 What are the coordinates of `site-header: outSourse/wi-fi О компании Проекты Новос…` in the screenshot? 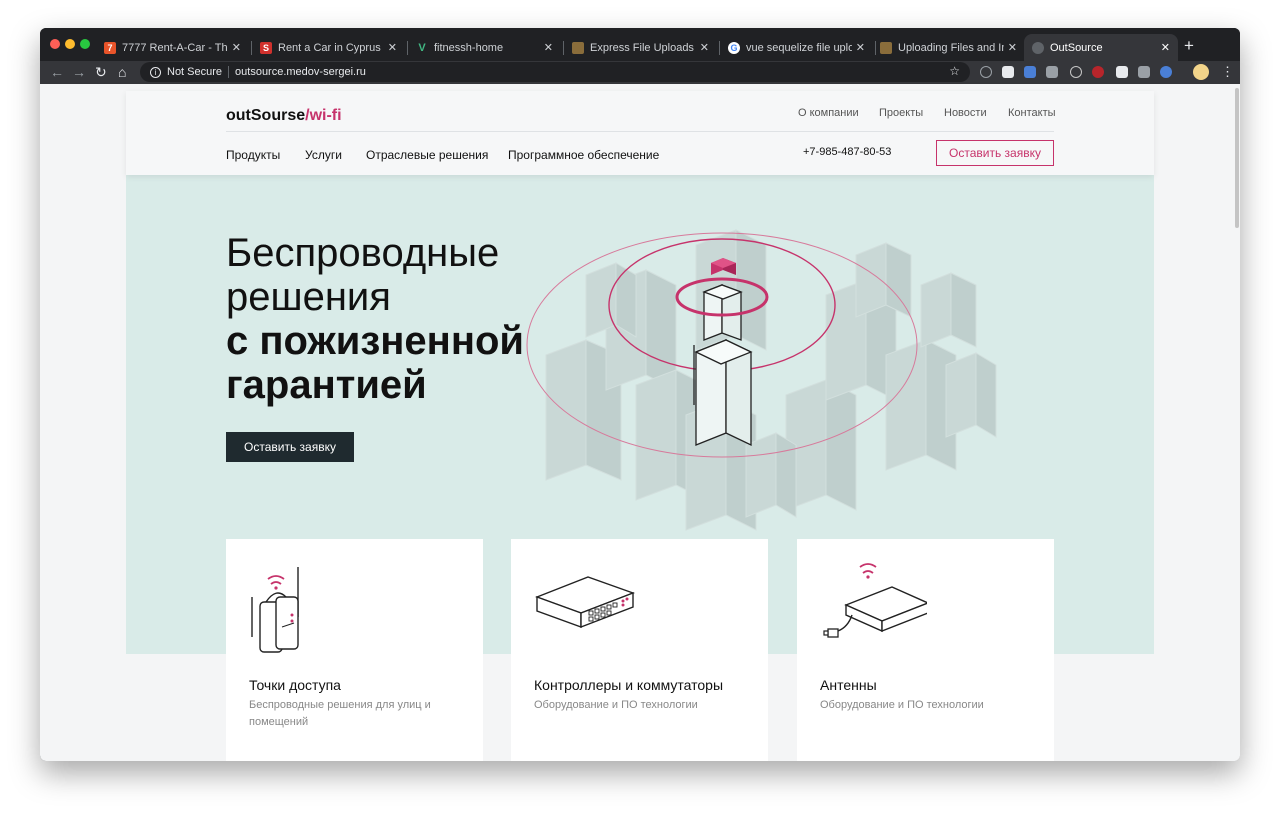 It's located at (640, 133).